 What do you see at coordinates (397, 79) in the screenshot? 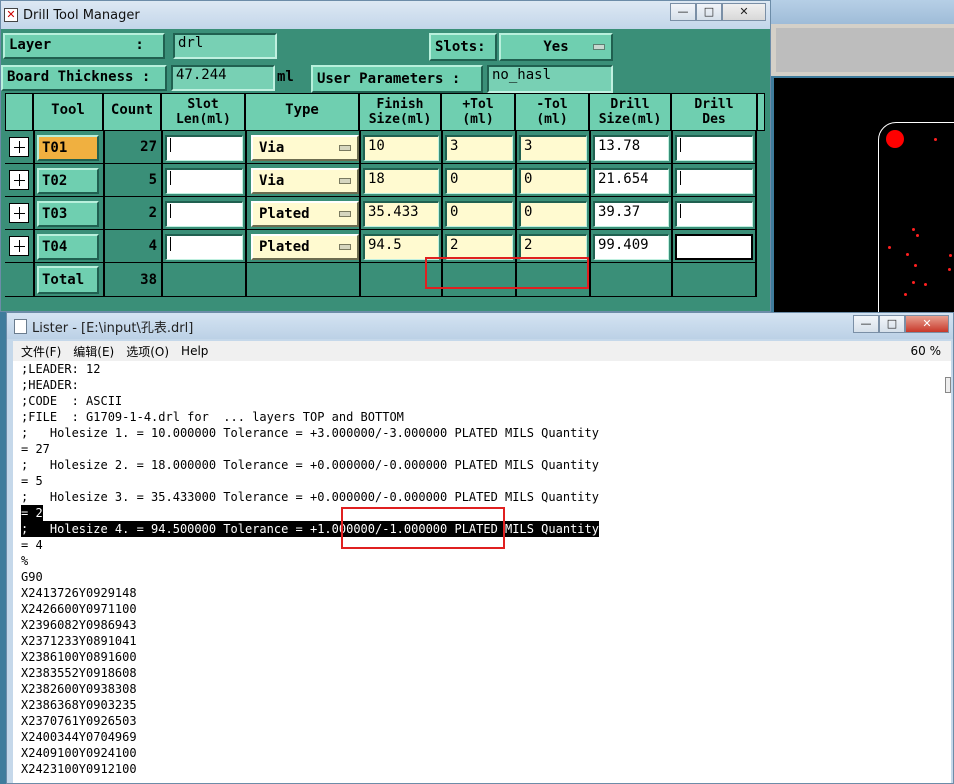
I see `user-parameters-button: User Parameters :` at bounding box center [397, 79].